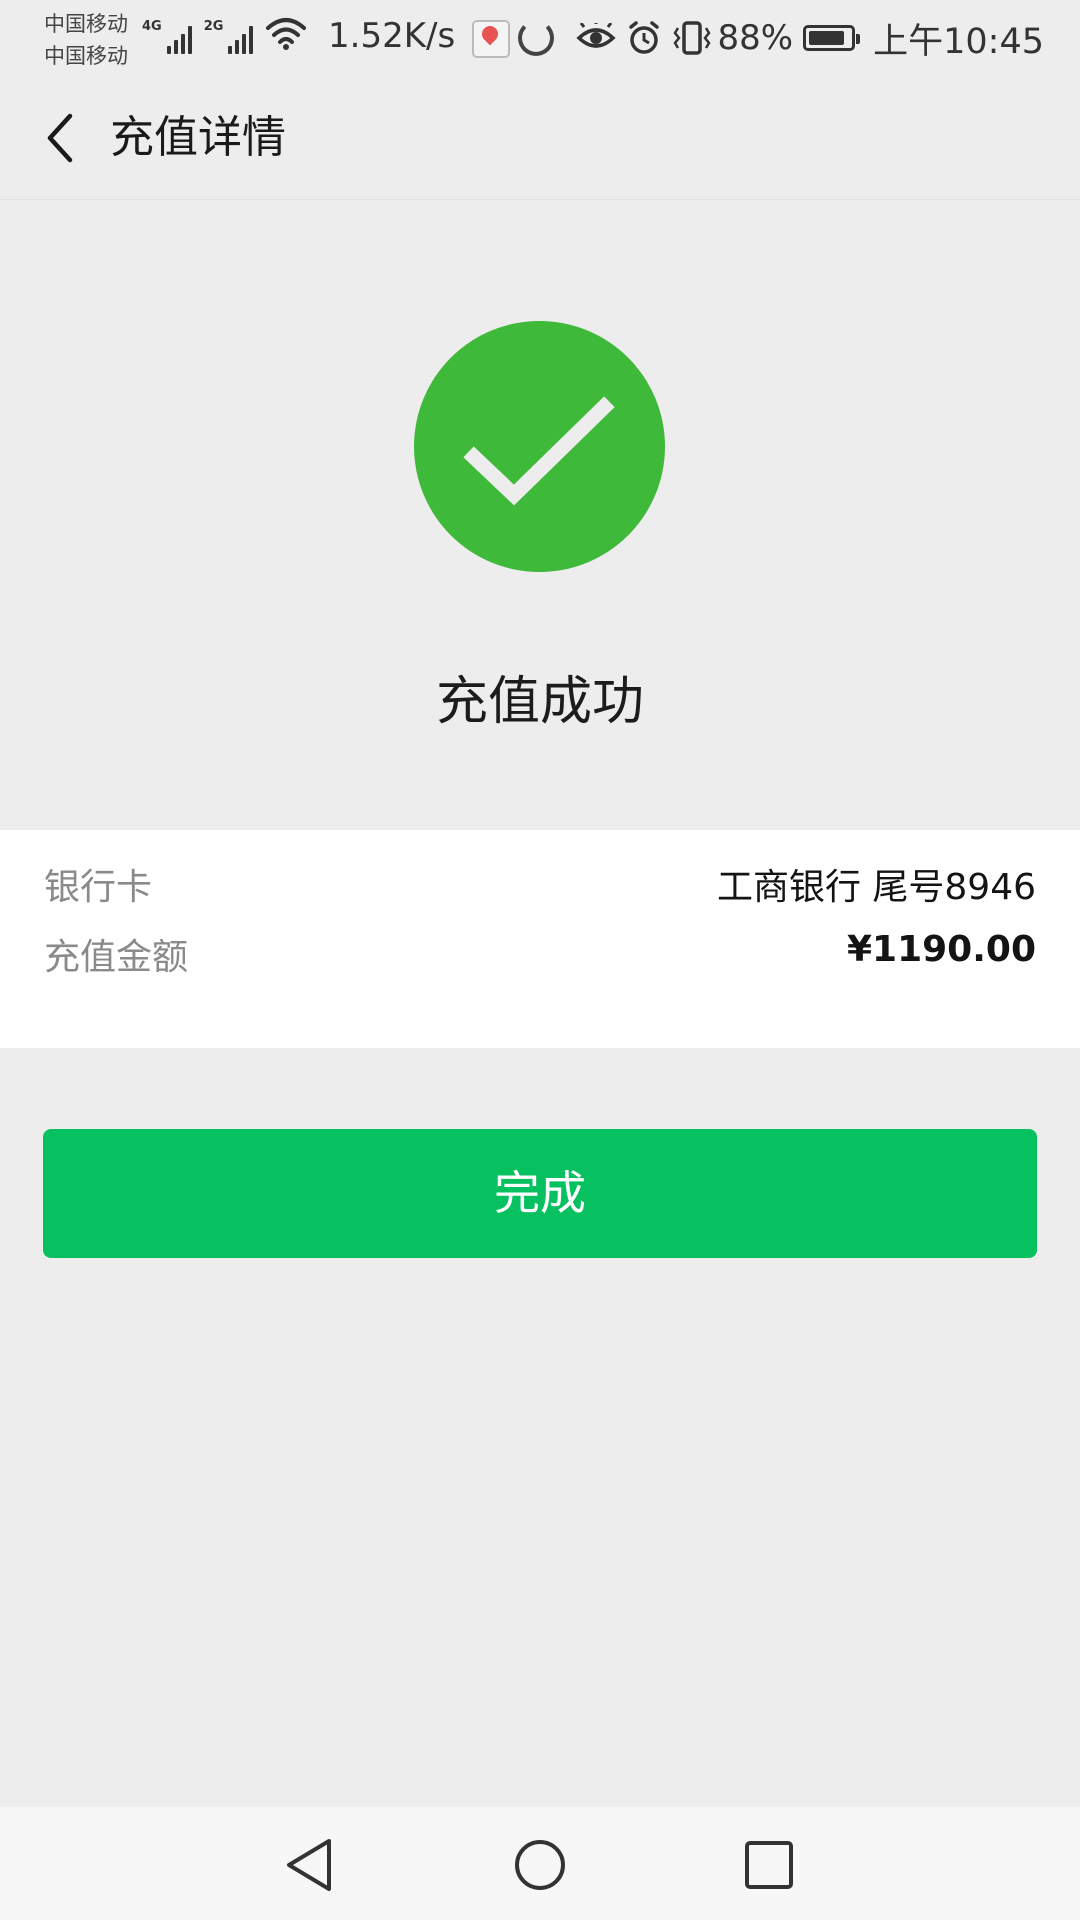 Image resolution: width=1080 pixels, height=1920 pixels. I want to click on recents-square-icon, so click(769, 1865).